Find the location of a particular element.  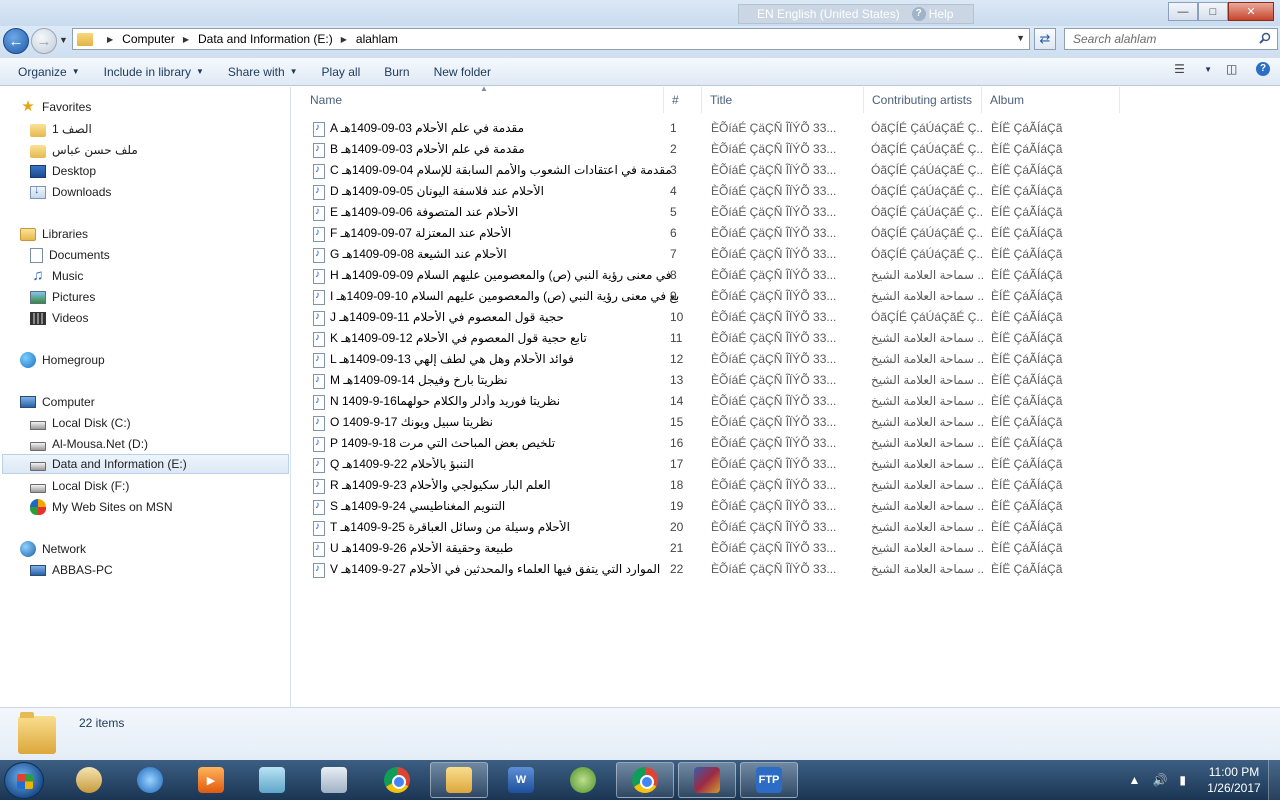

taskbar-ftp: FTP is located at coordinates (769, 780).